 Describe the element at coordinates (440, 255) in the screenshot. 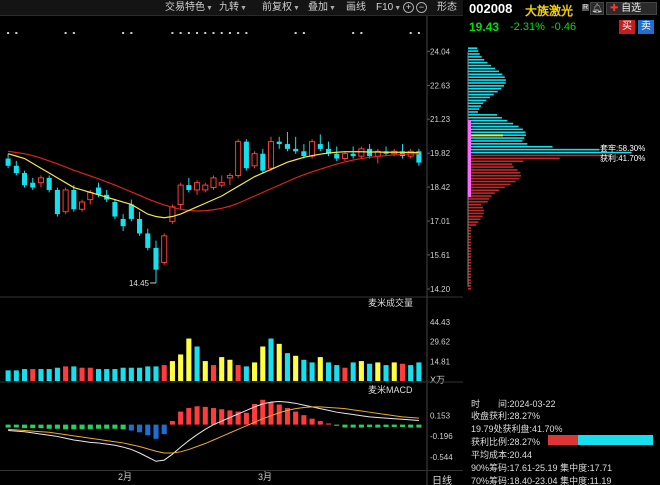

I see `price-tick-label: 15.61` at that location.